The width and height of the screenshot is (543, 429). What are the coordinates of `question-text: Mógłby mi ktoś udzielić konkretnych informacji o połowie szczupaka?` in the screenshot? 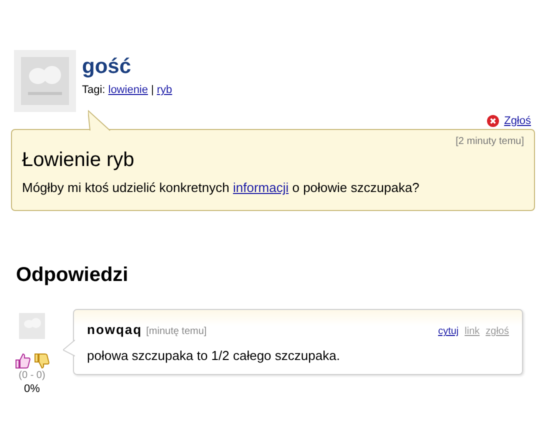 It's located at (221, 187).